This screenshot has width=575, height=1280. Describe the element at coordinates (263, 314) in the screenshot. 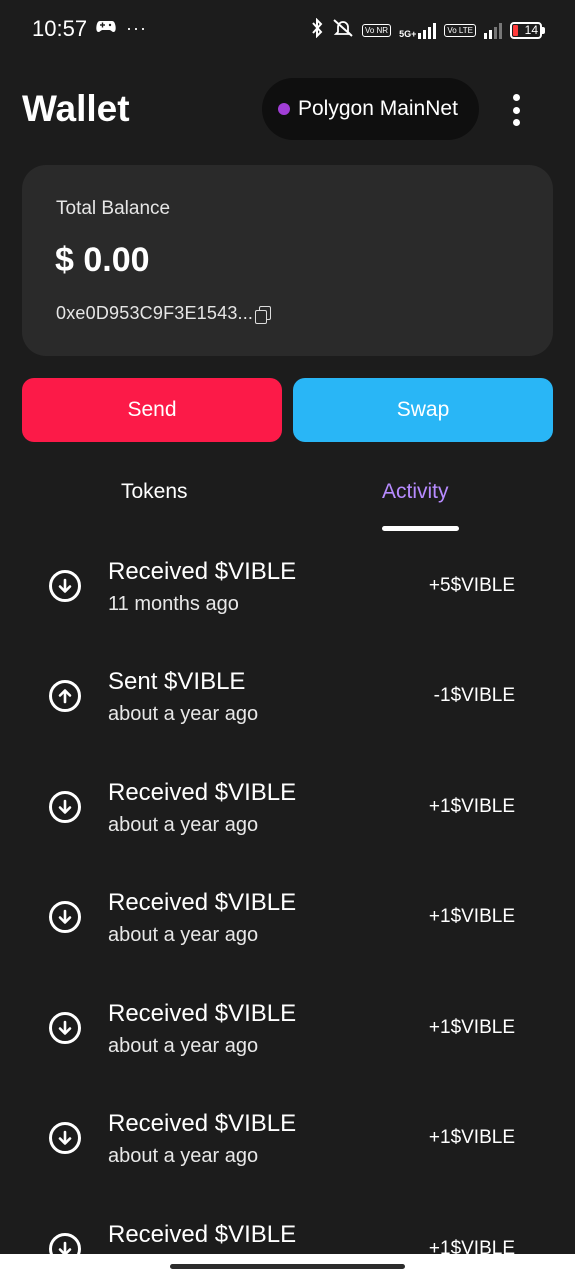

I see `copy-icon` at that location.